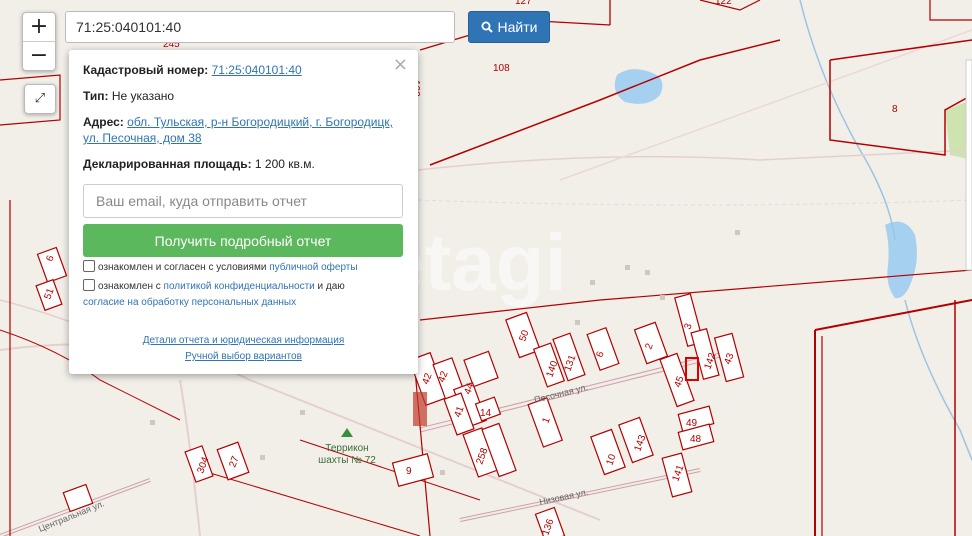  Describe the element at coordinates (260, 27) in the screenshot. I see `search-input` at that location.